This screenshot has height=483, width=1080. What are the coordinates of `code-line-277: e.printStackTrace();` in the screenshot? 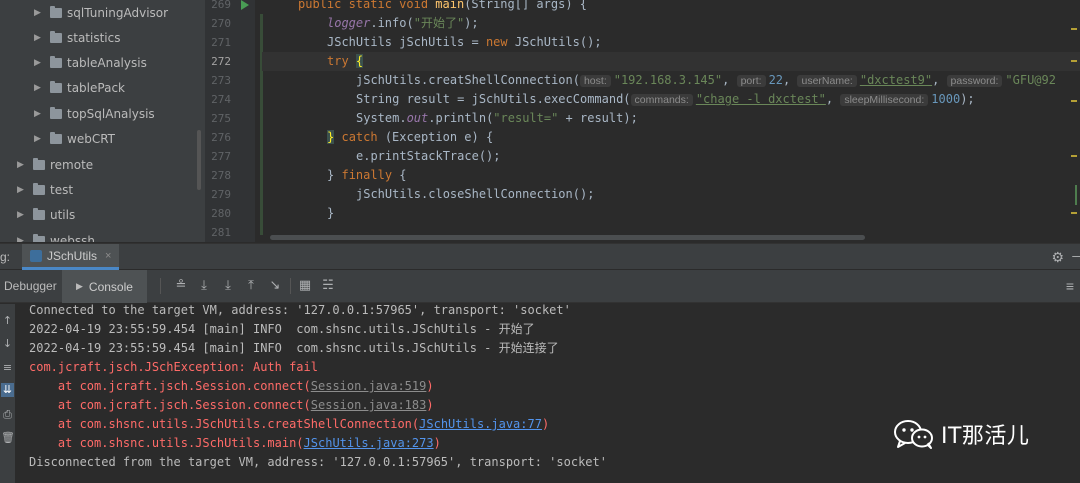 It's located at (428, 156).